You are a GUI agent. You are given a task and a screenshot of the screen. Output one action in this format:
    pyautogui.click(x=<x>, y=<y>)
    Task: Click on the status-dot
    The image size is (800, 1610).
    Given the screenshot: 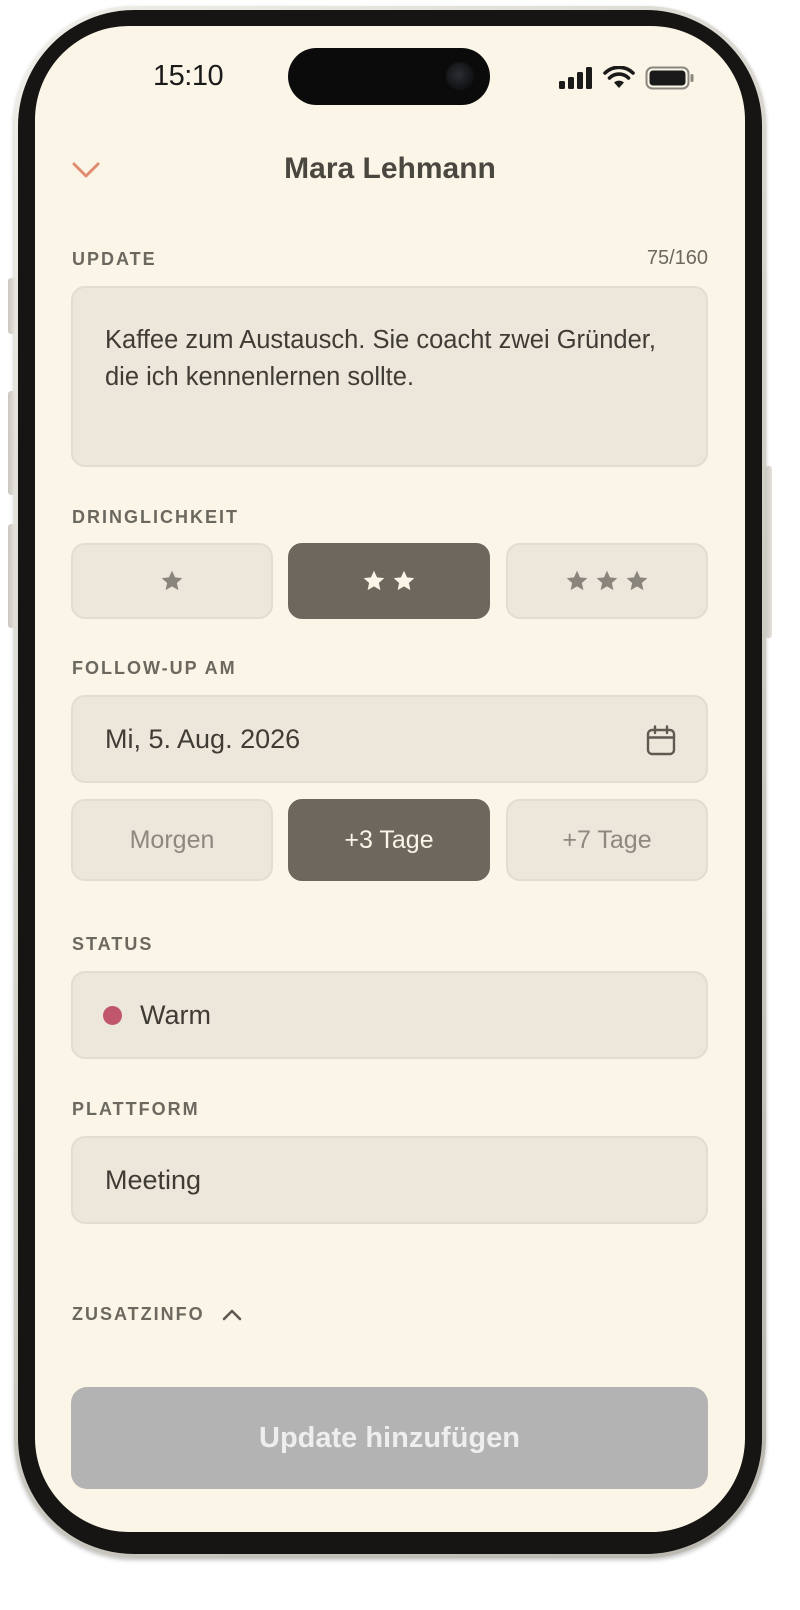 What is the action you would take?
    pyautogui.click(x=112, y=1015)
    